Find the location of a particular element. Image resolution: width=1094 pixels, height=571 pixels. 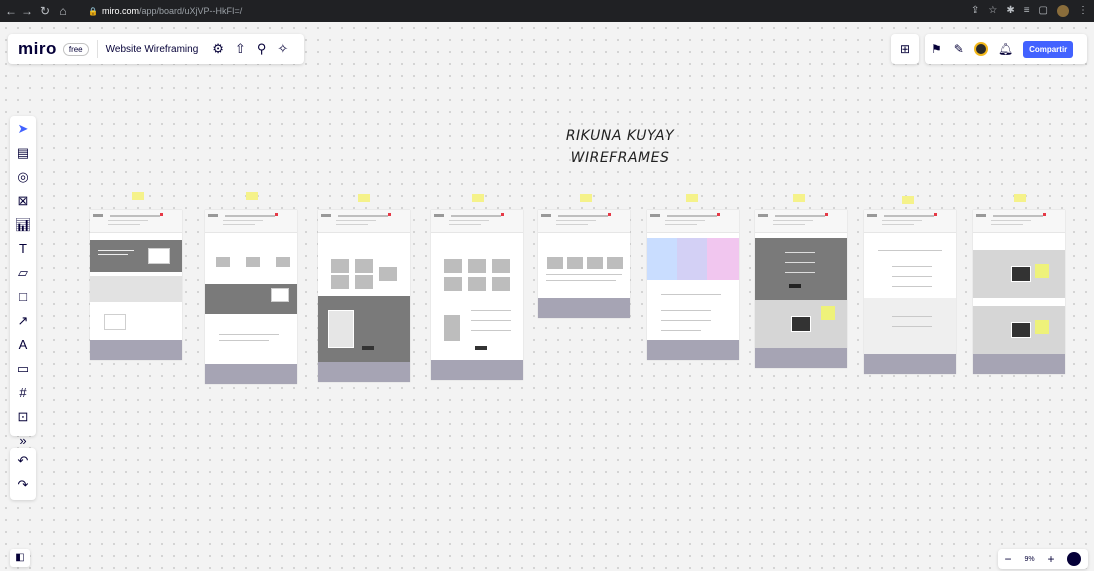

bookmark-star-icon: ☆ is located at coordinates (992, 11).